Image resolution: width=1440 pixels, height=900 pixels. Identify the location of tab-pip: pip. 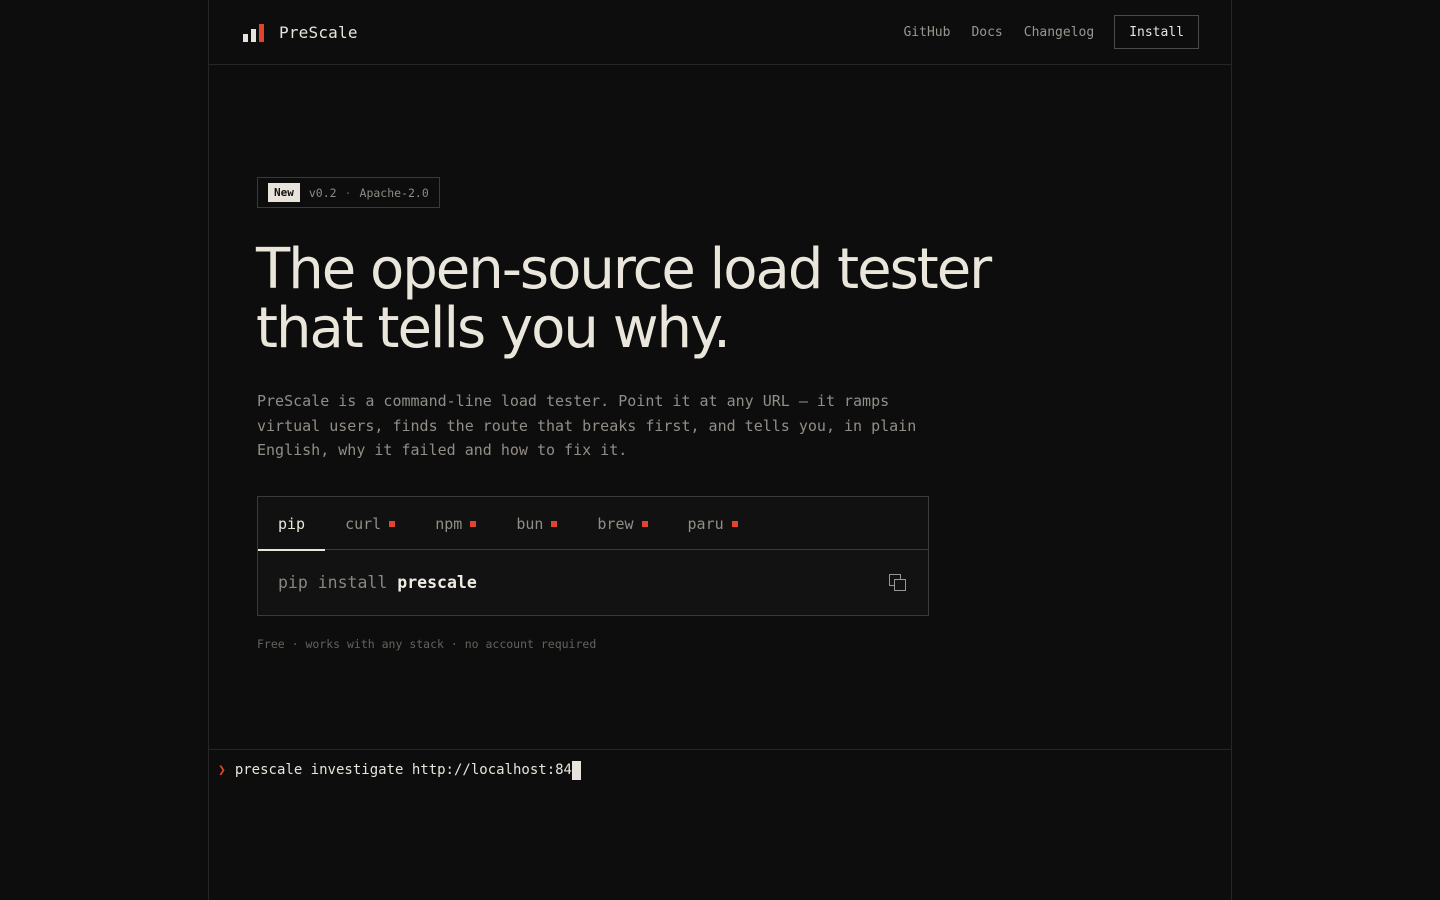
(292, 524).